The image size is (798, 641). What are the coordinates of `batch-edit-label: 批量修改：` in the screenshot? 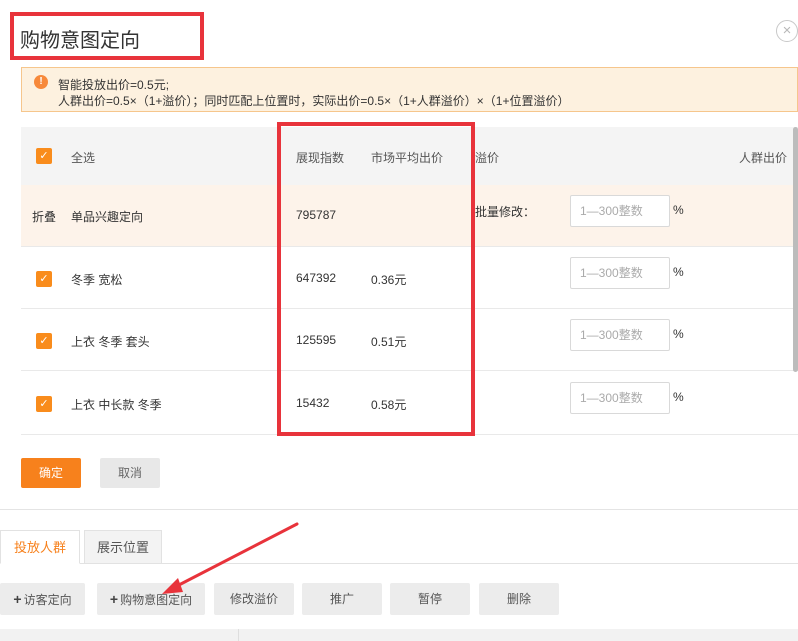 It's located at (505, 212).